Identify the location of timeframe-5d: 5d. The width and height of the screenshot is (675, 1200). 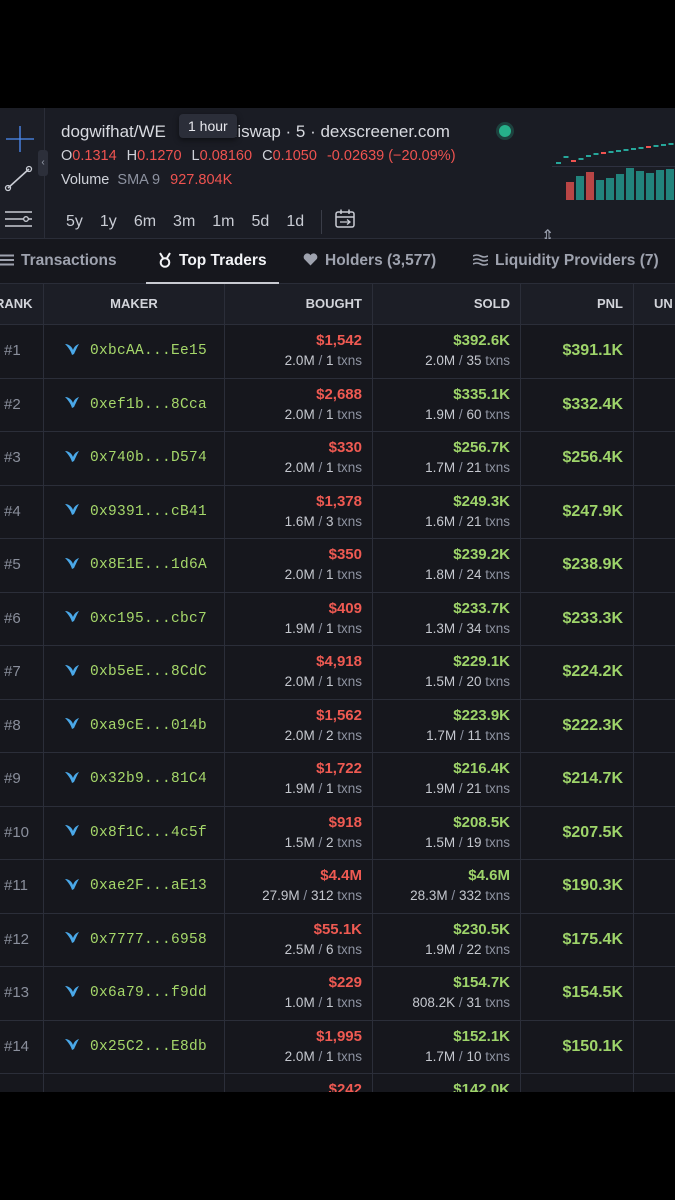
(261, 222).